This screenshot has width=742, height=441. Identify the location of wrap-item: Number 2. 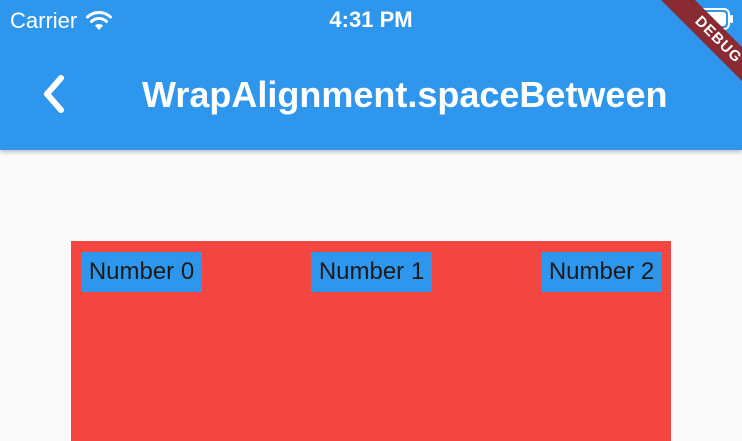
(601, 272).